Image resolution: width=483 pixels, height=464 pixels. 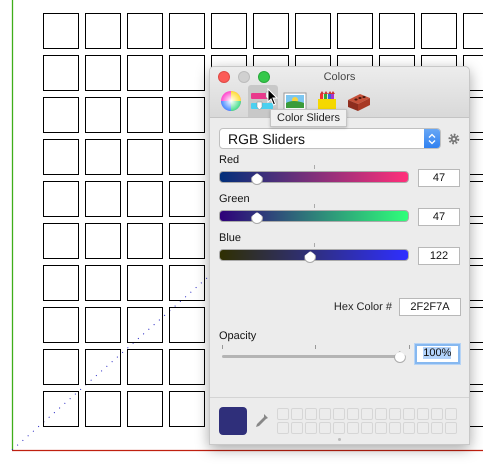 I want to click on mode-dropdown: RGB Sliders, so click(x=330, y=138).